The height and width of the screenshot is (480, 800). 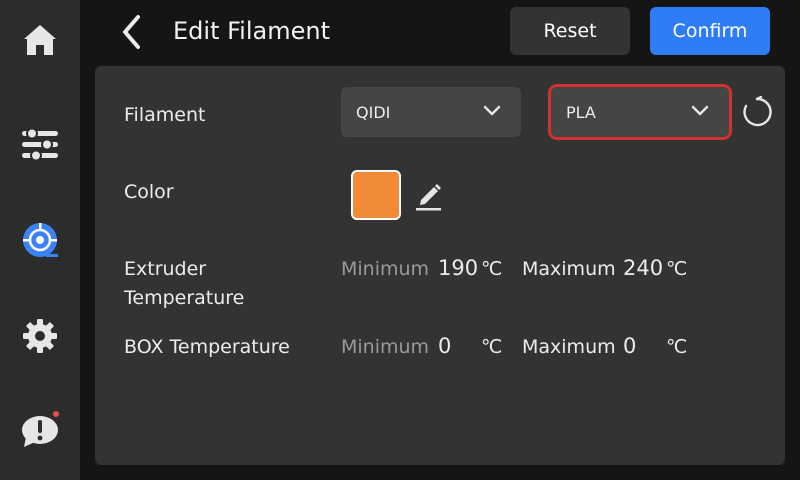 I want to click on refresh-button, so click(x=757, y=111).